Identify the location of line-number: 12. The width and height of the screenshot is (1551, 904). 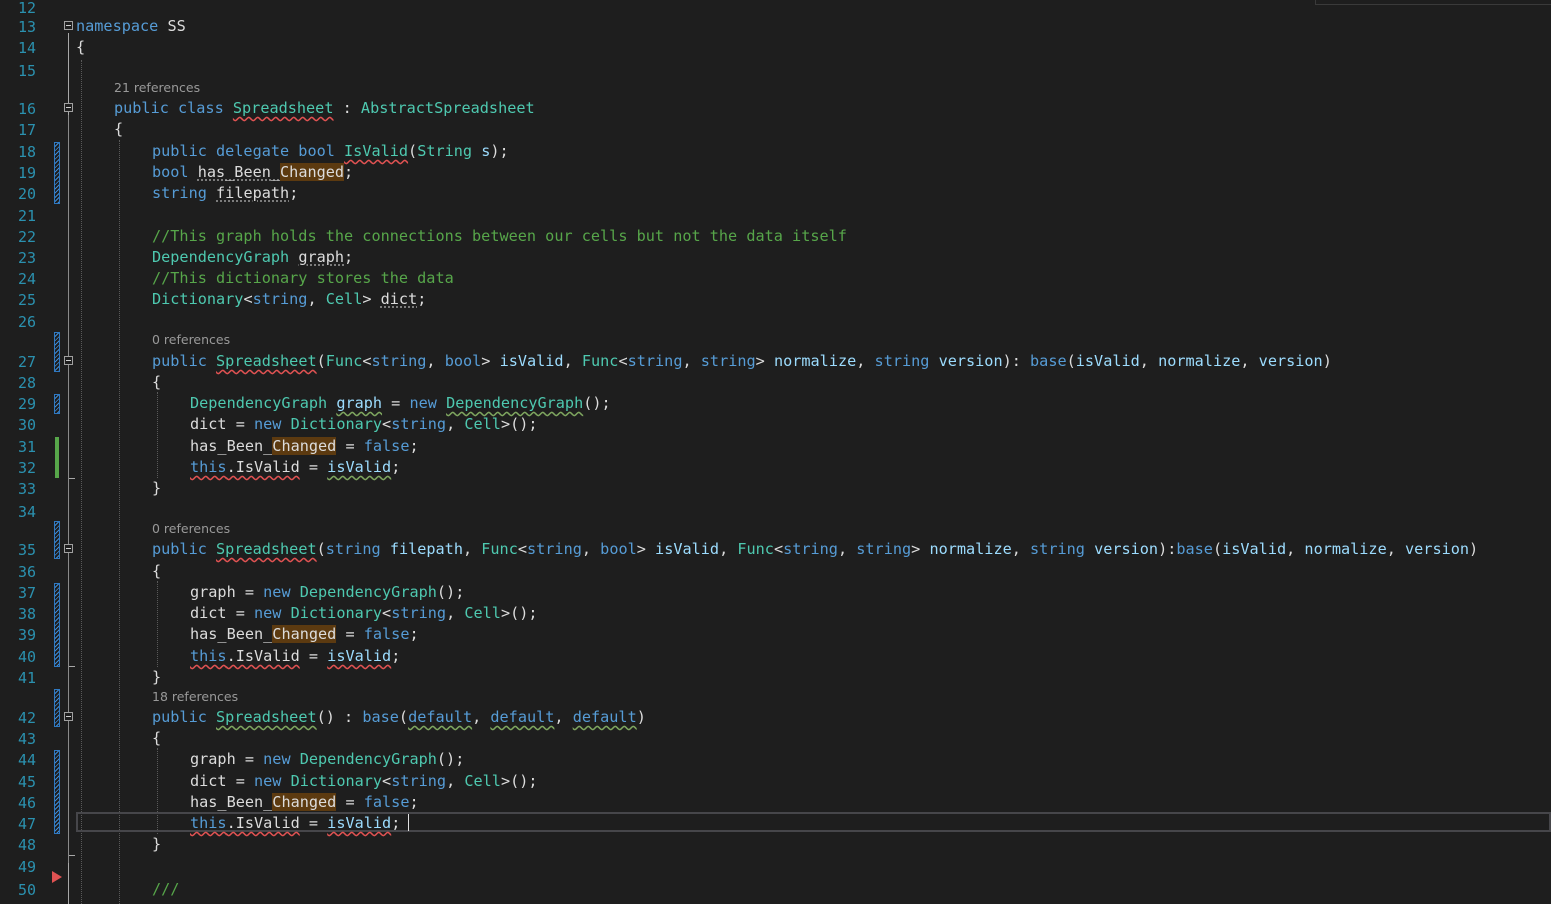
(26, 8).